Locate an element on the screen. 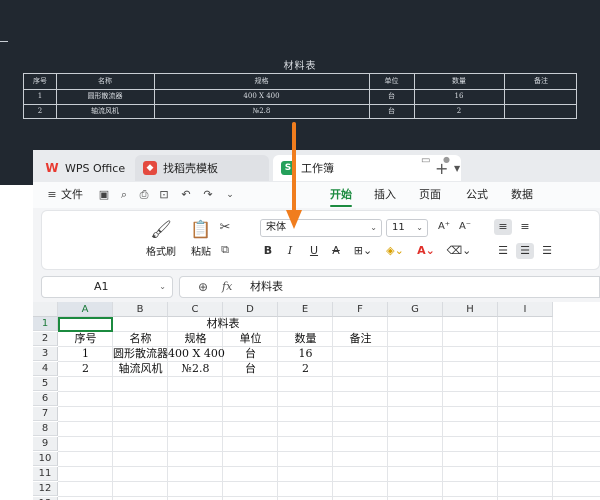 The height and width of the screenshot is (500, 600). menu-page: 页面 is located at coordinates (430, 195).